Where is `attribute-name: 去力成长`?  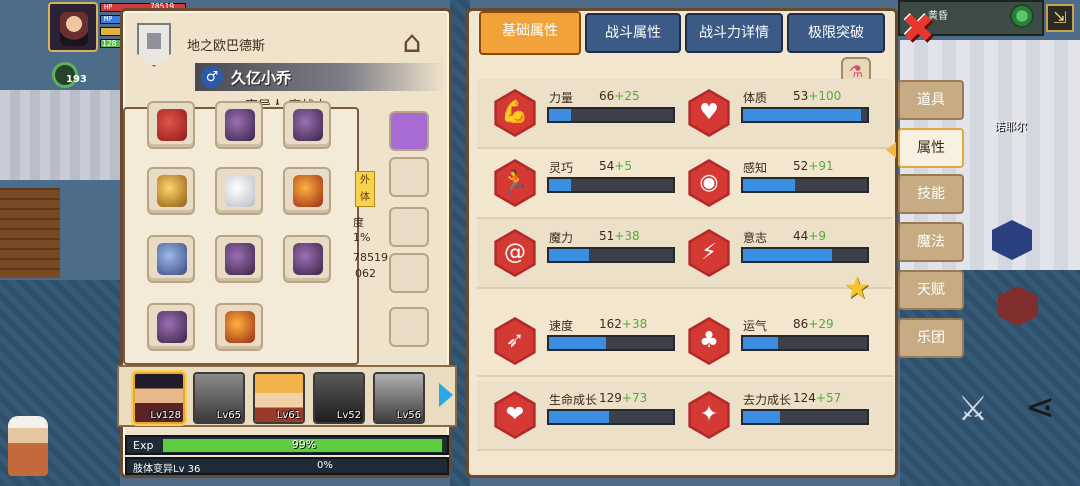
attribute-name: 去力成长 is located at coordinates (767, 400).